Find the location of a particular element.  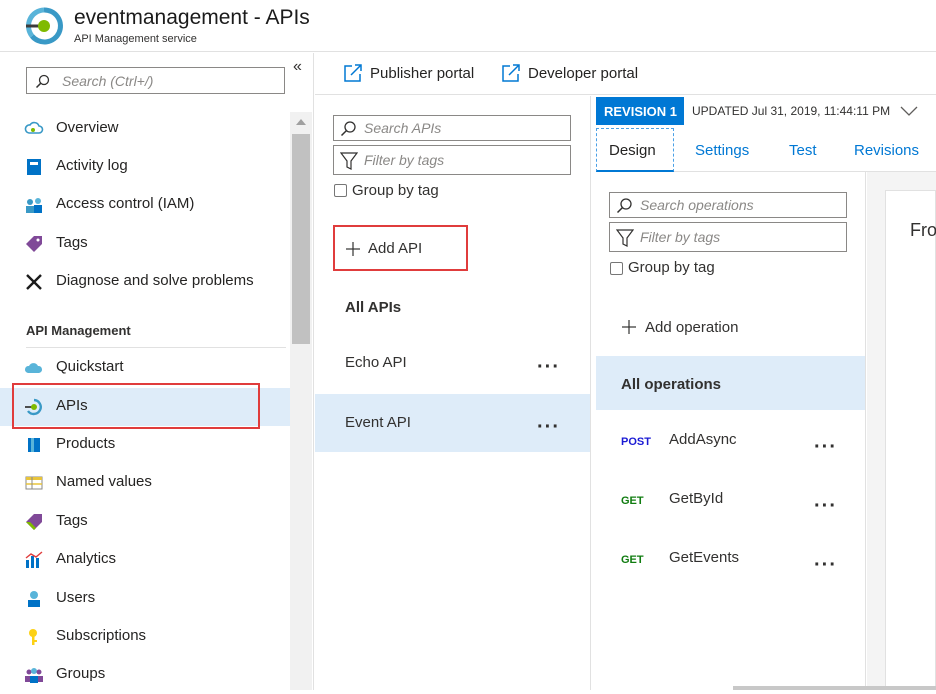

add-api-highlight-box is located at coordinates (400, 248).